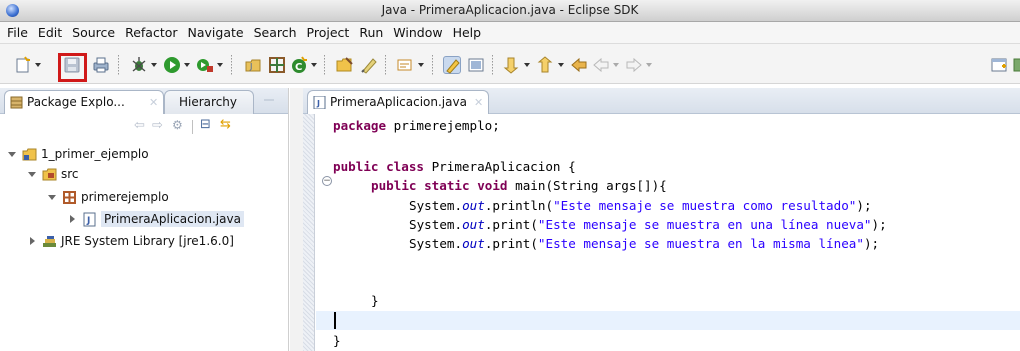 This screenshot has width=1020, height=351. I want to click on pen-icon, so click(369, 65).